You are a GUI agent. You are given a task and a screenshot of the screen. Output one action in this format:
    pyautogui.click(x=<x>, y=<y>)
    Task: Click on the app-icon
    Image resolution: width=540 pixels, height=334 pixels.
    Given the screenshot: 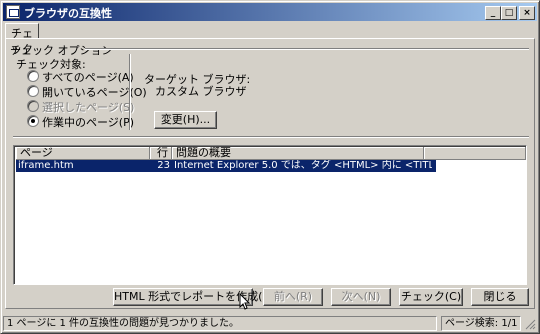 What is the action you would take?
    pyautogui.click(x=13, y=12)
    